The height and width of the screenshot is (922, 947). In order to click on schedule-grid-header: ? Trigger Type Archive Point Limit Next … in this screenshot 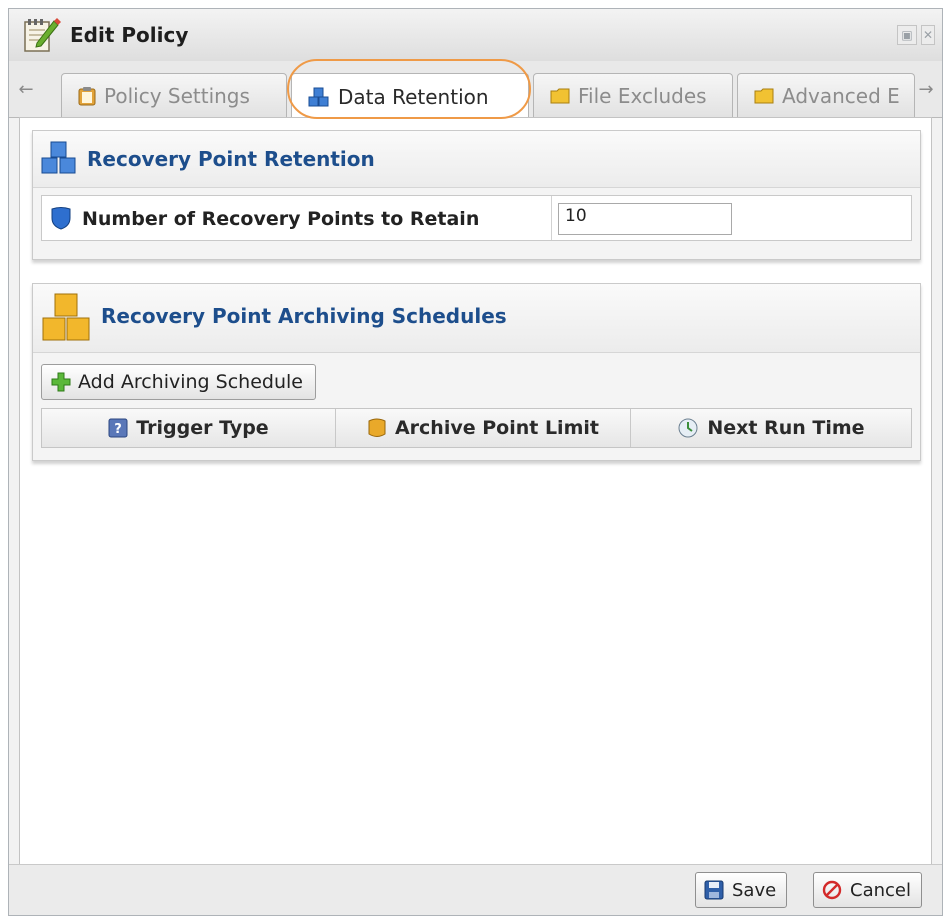, I will do `click(476, 428)`.